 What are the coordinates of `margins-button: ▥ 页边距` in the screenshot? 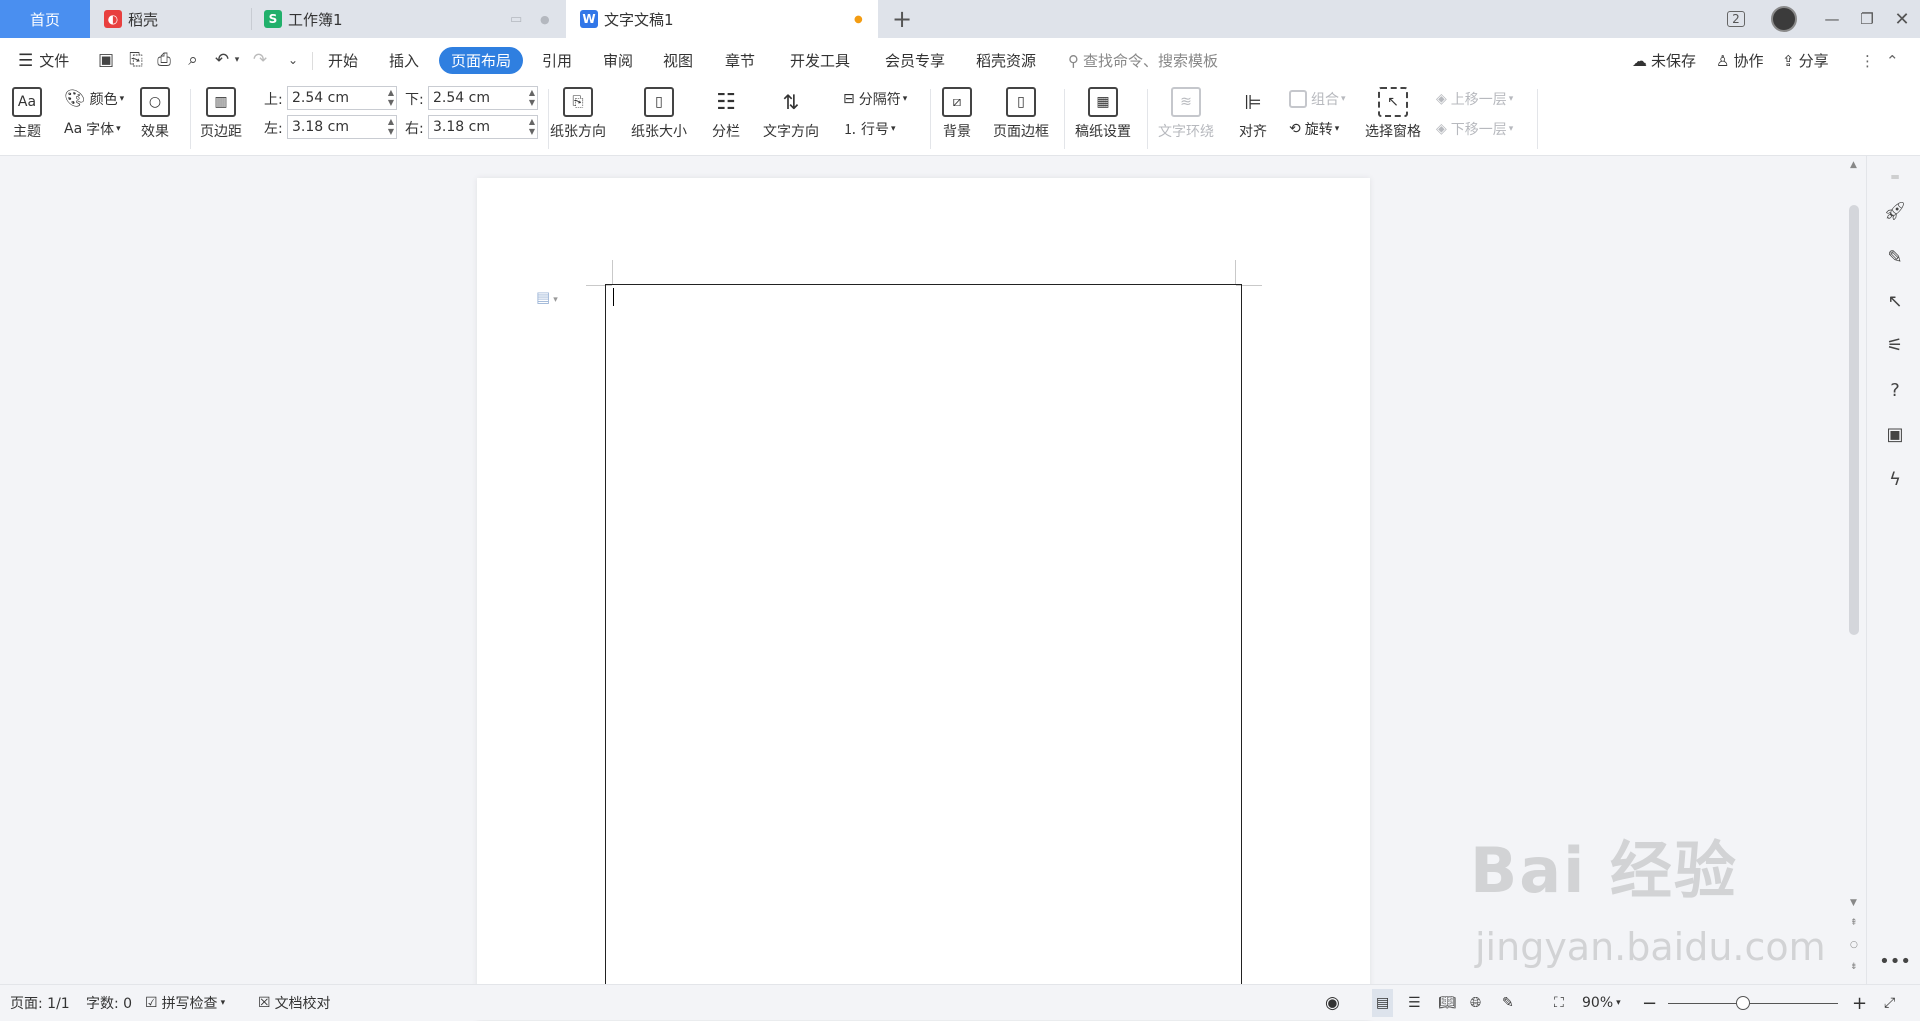 It's located at (221, 114).